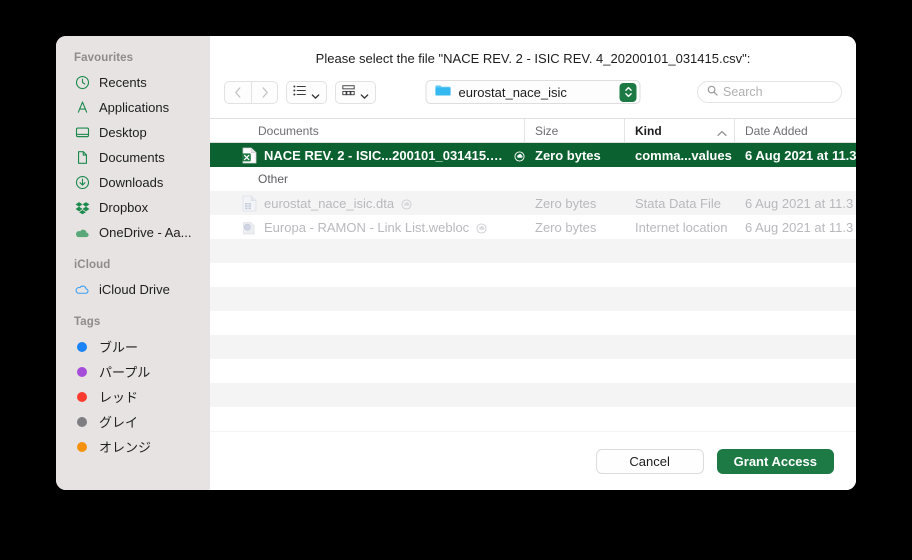 Image resolution: width=912 pixels, height=560 pixels. I want to click on file-name-cell: NACE REV. 2 - ISIC...200101_031415.csv, so click(367, 155).